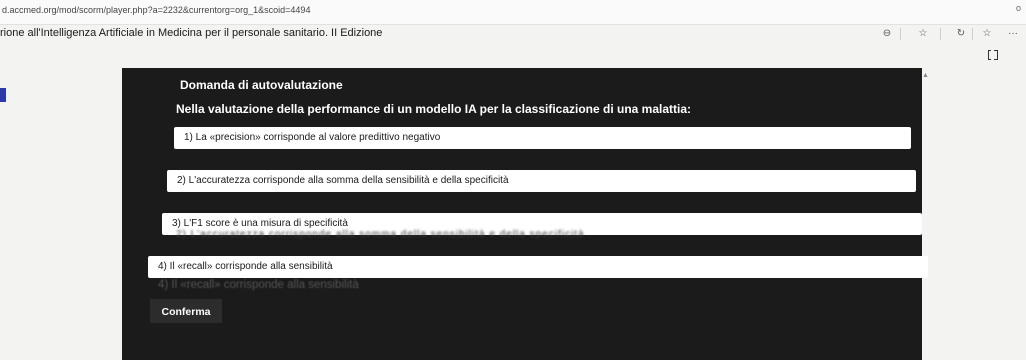  Describe the element at coordinates (993, 54) in the screenshot. I see `fullscreen-icon` at that location.